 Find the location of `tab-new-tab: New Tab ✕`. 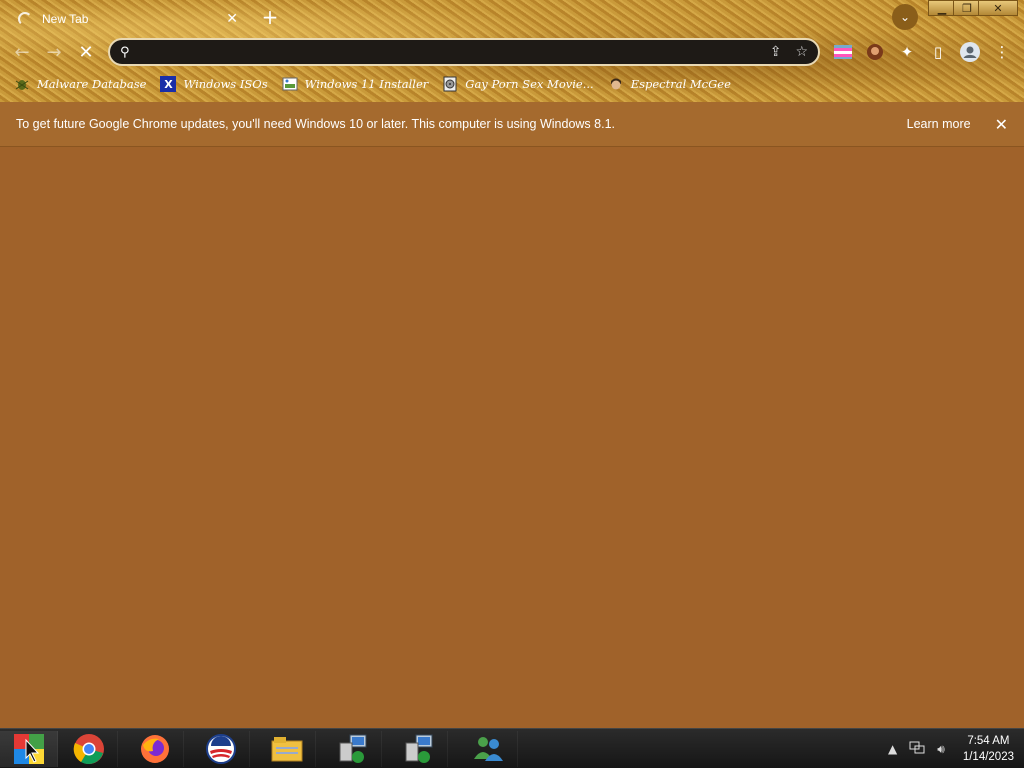

tab-new-tab: New Tab ✕ is located at coordinates (128, 18).